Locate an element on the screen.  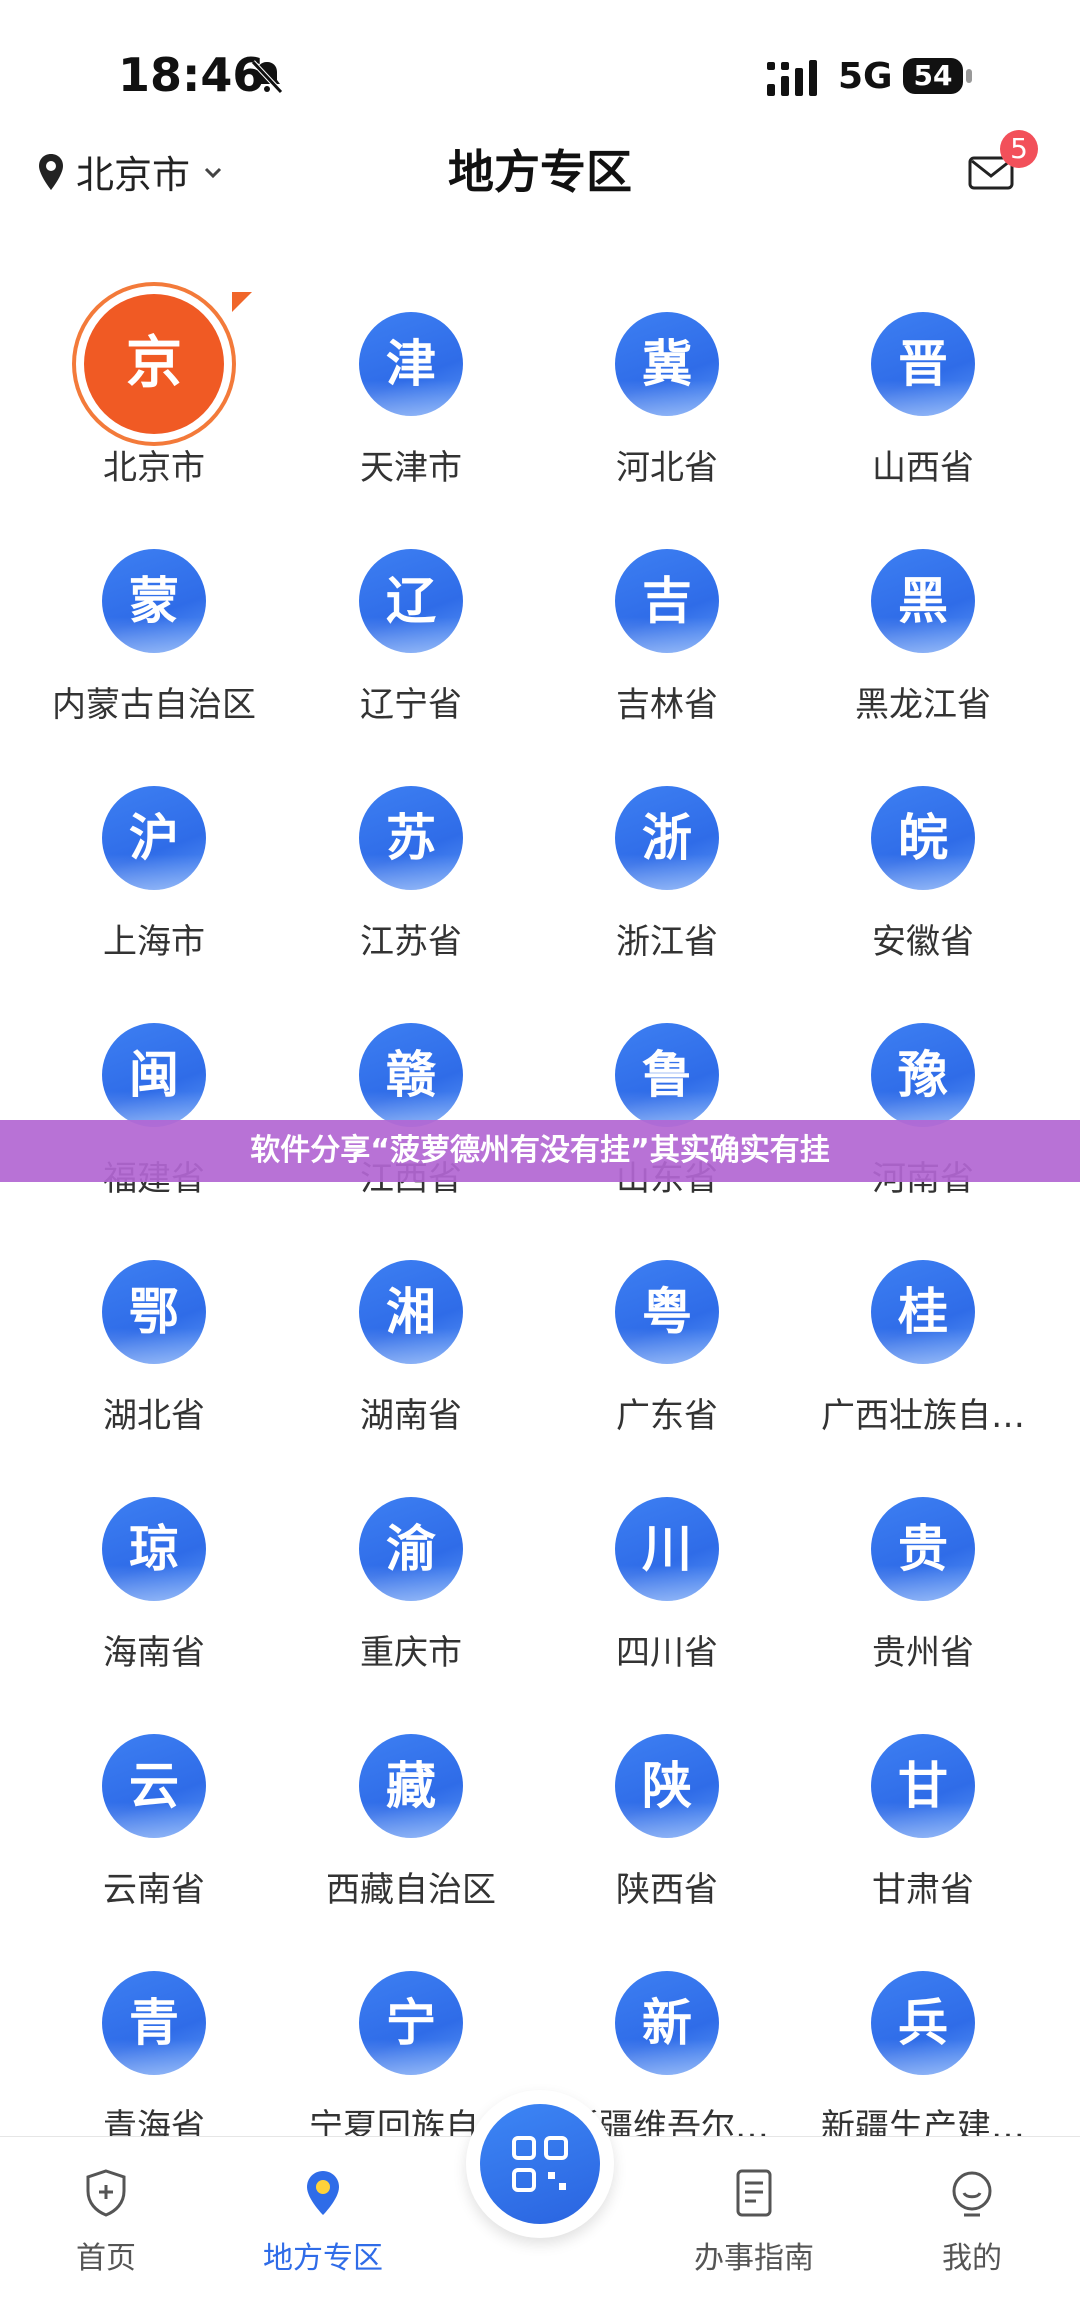
region-emblem-icon: 苏 is located at coordinates (411, 838).